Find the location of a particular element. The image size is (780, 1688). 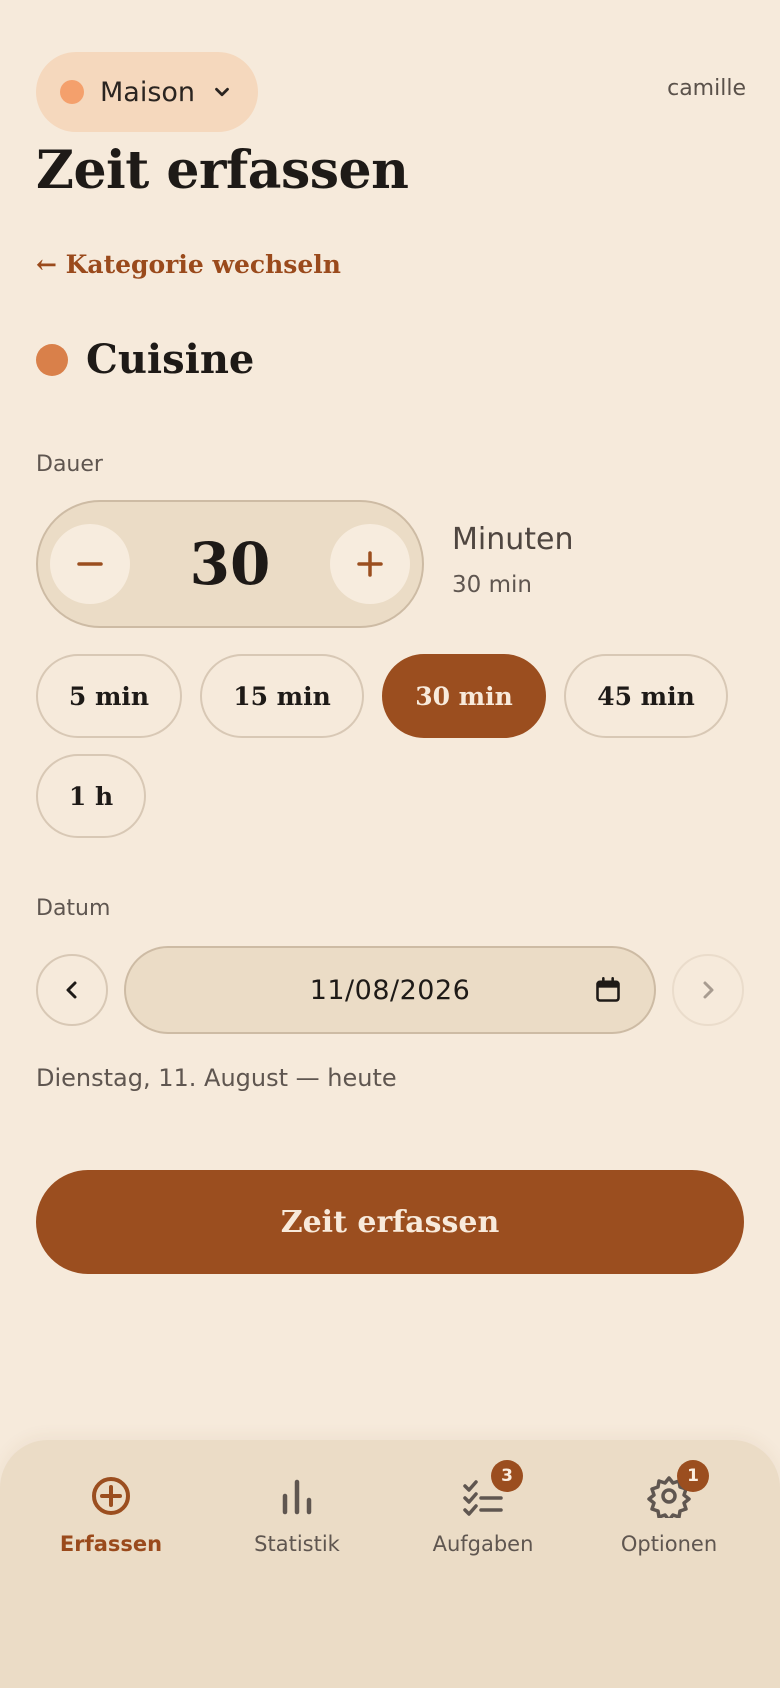

chevron-down-icon is located at coordinates (222, 92).